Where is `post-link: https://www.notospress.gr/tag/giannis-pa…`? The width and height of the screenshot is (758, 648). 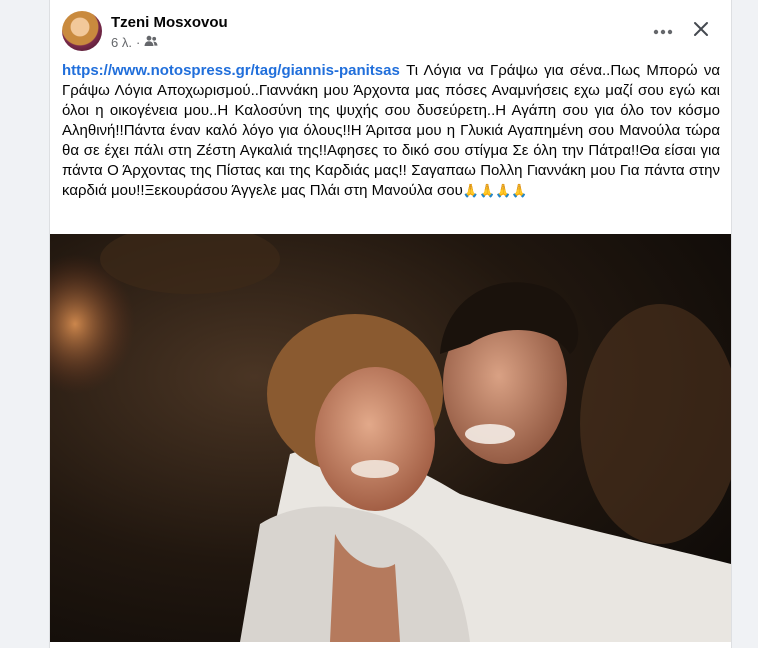
post-link: https://www.notospress.gr/tag/giannis-pa… is located at coordinates (231, 70).